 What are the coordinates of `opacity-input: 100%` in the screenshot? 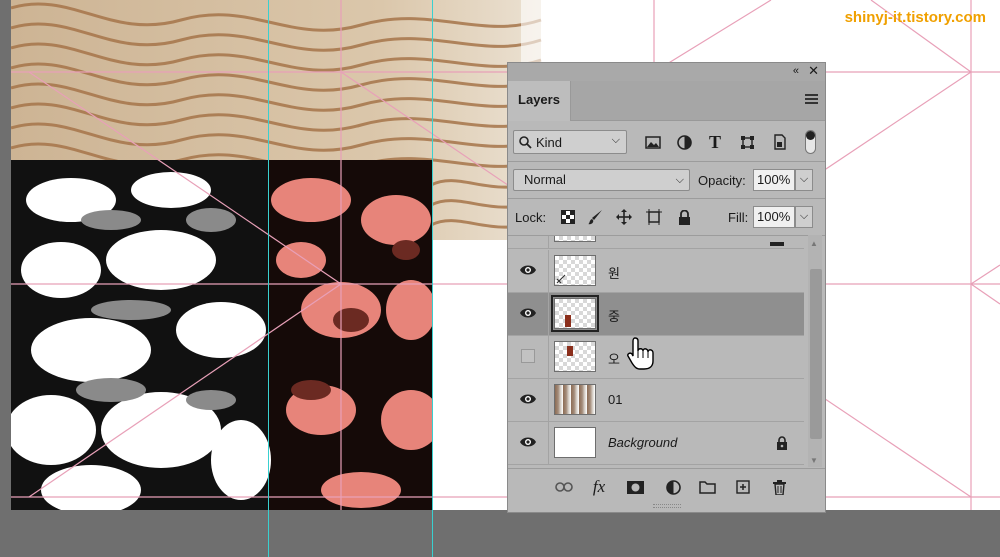 It's located at (774, 180).